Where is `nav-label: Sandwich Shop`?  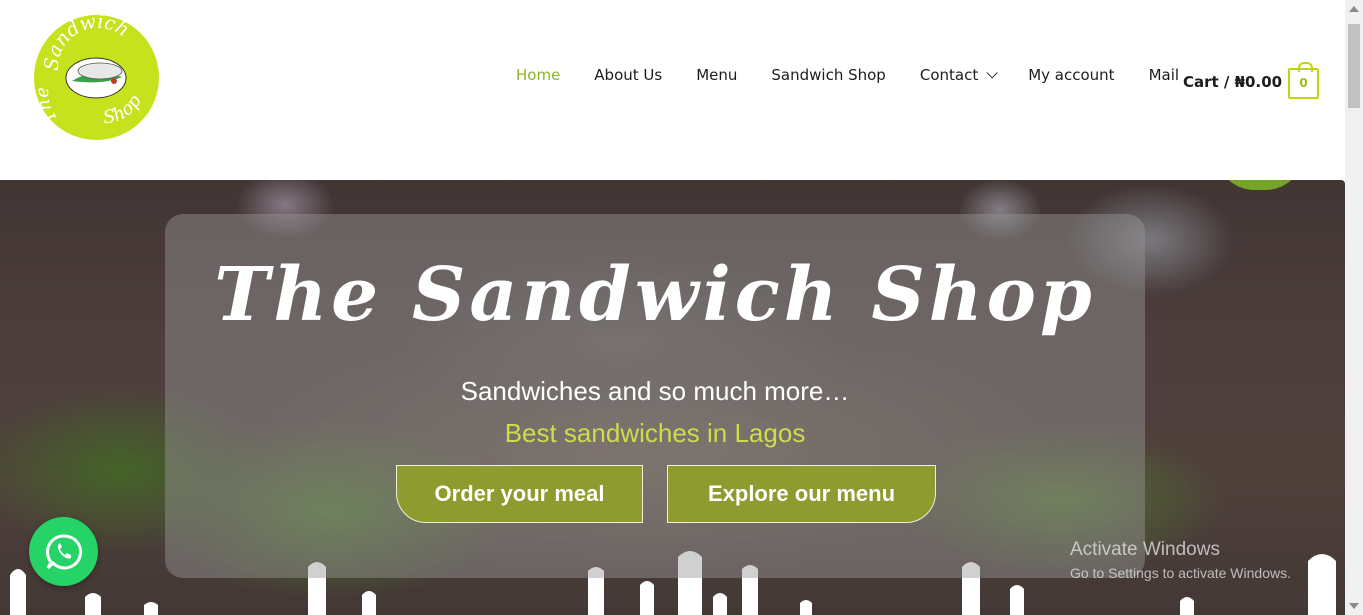
nav-label: Sandwich Shop is located at coordinates (828, 75).